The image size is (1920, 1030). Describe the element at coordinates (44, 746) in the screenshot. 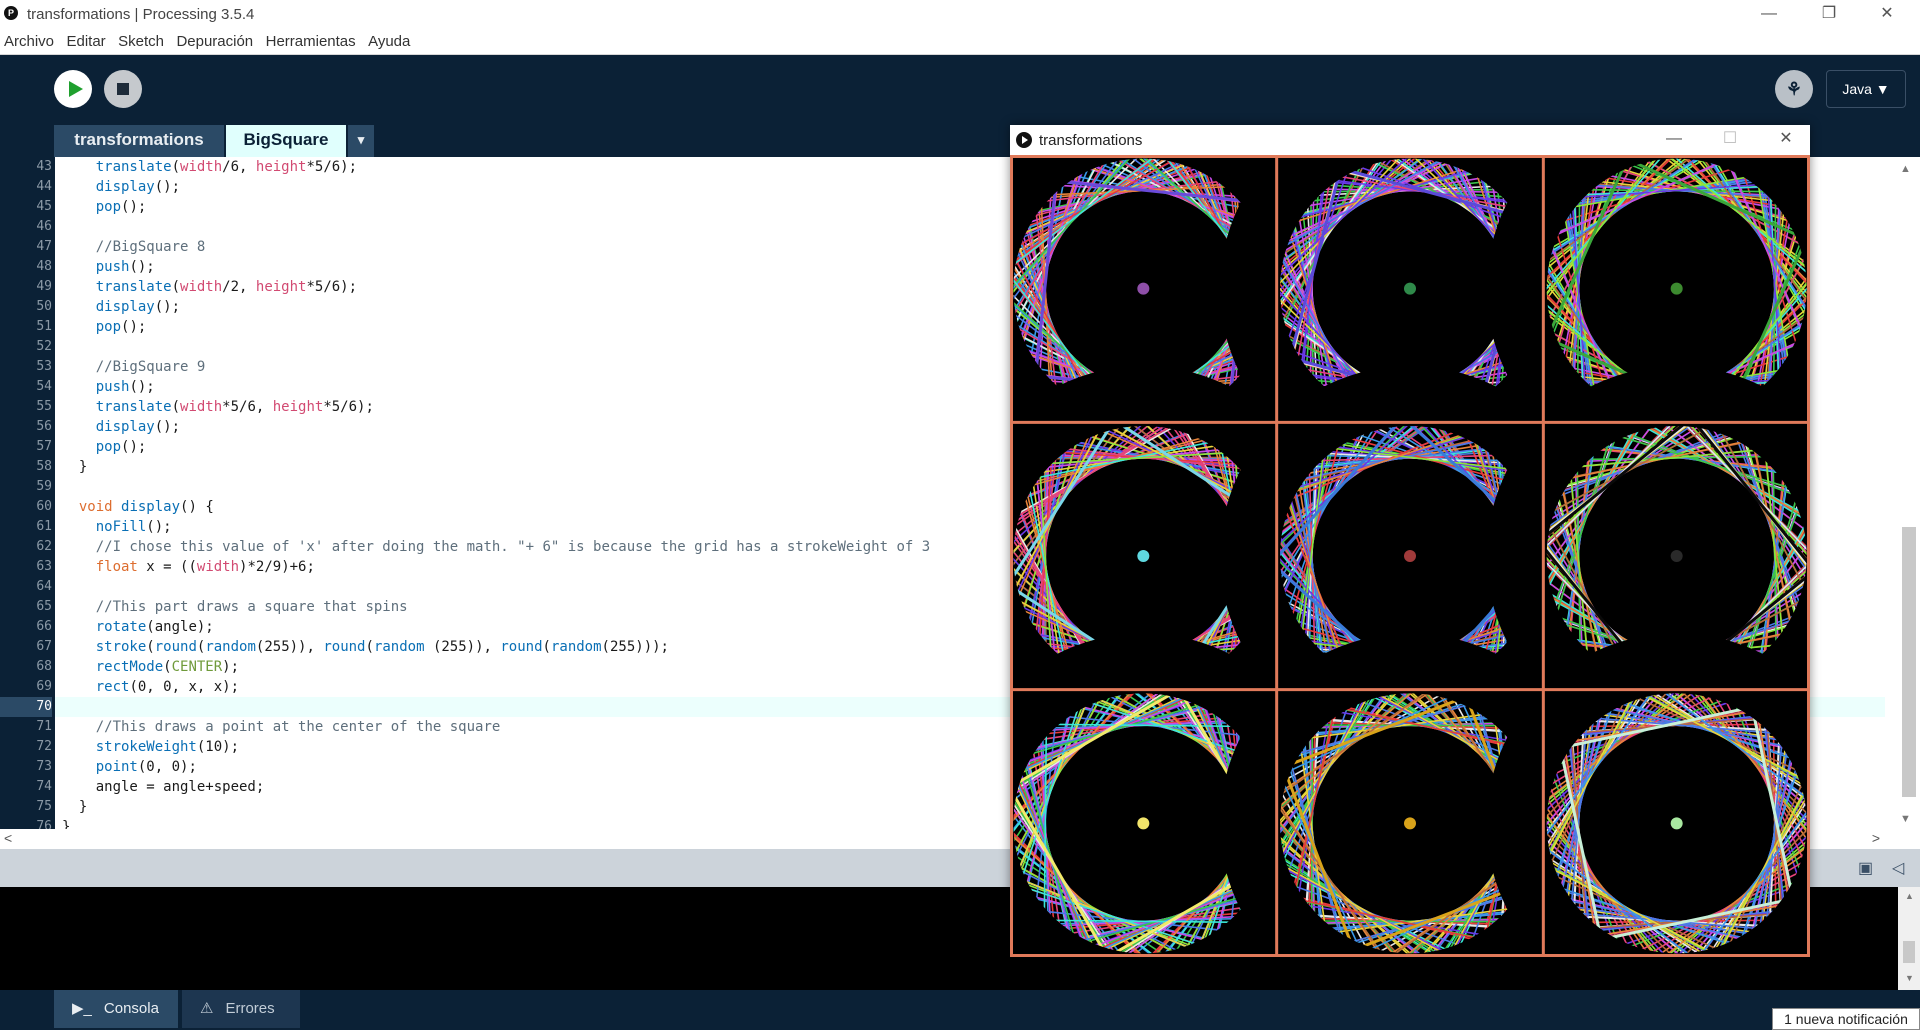

I see `line-number: 72` at that location.